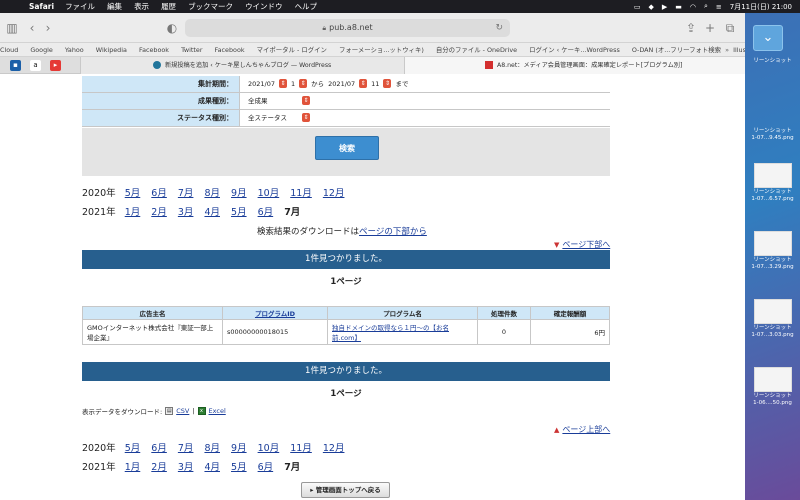  What do you see at coordinates (242, 65) in the screenshot?
I see `tab-wordpress: 新規投稿を追加 ‹ ケーキ屋しんちゃんブログ — WordPress` at bounding box center [242, 65].